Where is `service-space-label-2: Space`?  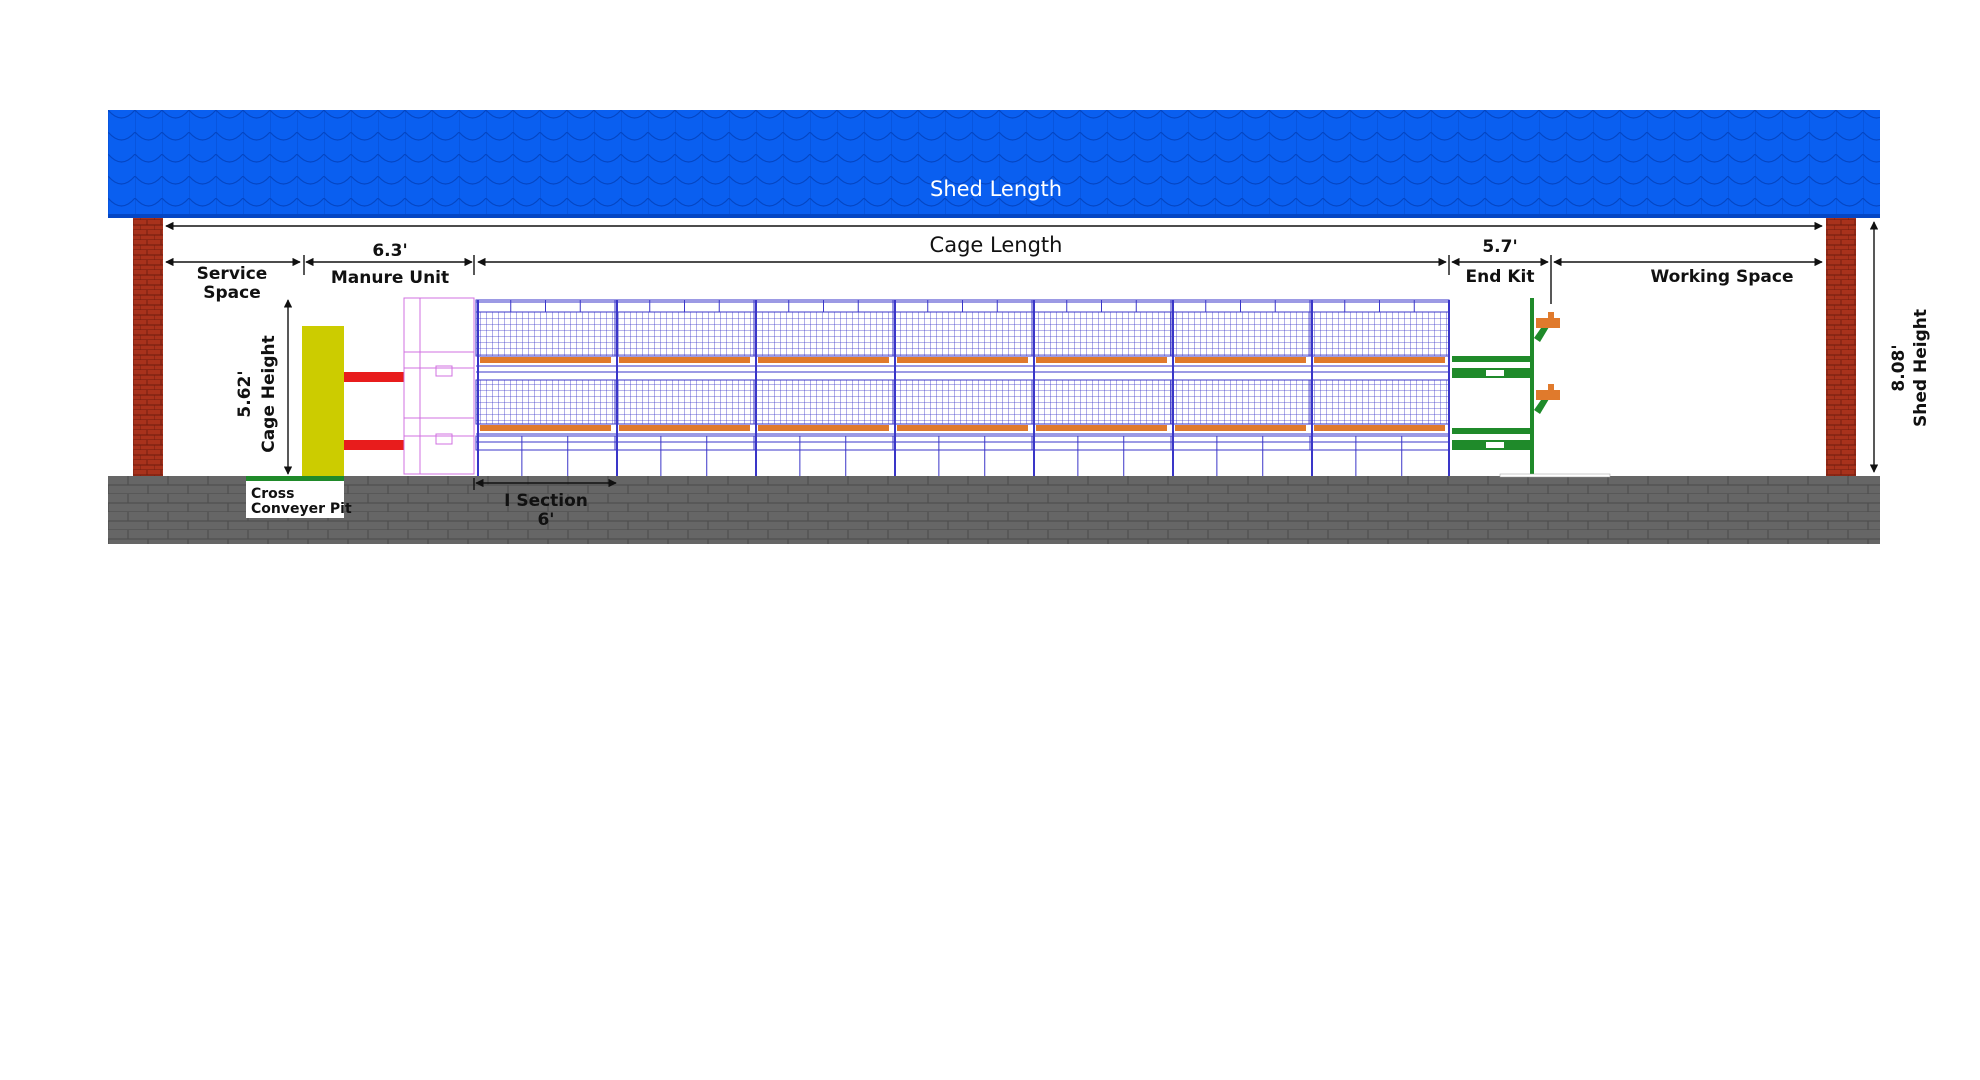
service-space-label-2: Space is located at coordinates (232, 293).